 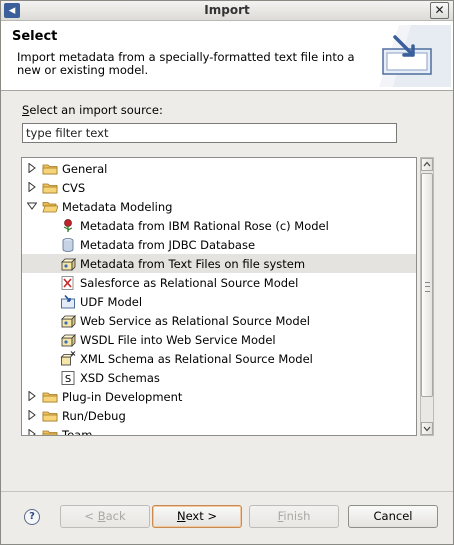 I want to click on back-button-label: < Back, so click(x=105, y=516).